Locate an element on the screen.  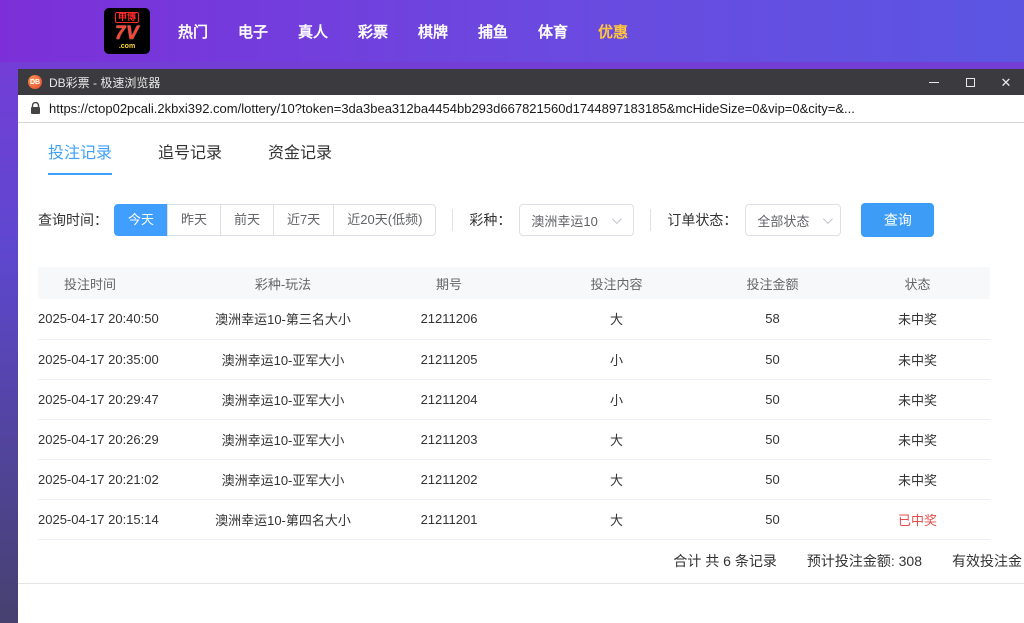
time-option-daybefore: 前天 is located at coordinates (247, 220).